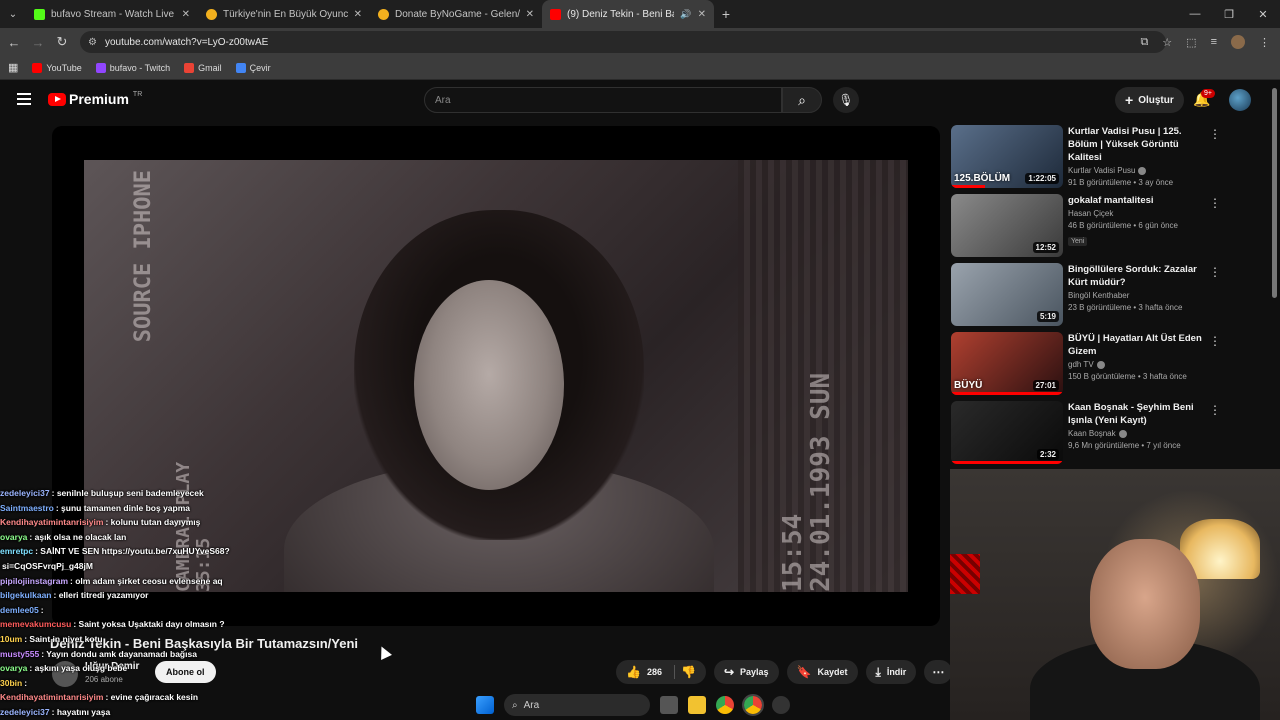 Image resolution: width=1280 pixels, height=720 pixels. What do you see at coordinates (1138, 200) in the screenshot?
I see `video-title: gokalaf mantalitesi` at bounding box center [1138, 200].